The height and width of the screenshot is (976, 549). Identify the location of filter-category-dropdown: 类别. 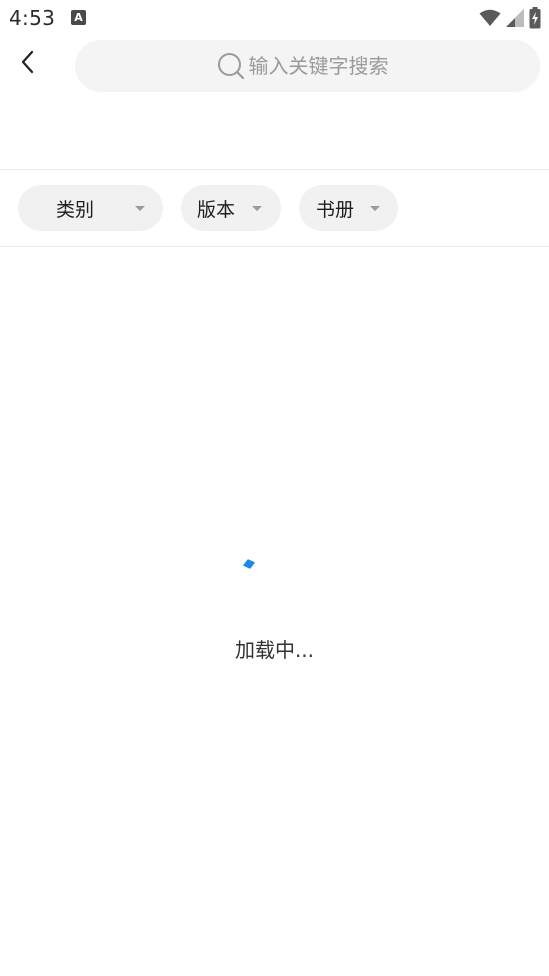
(90, 208).